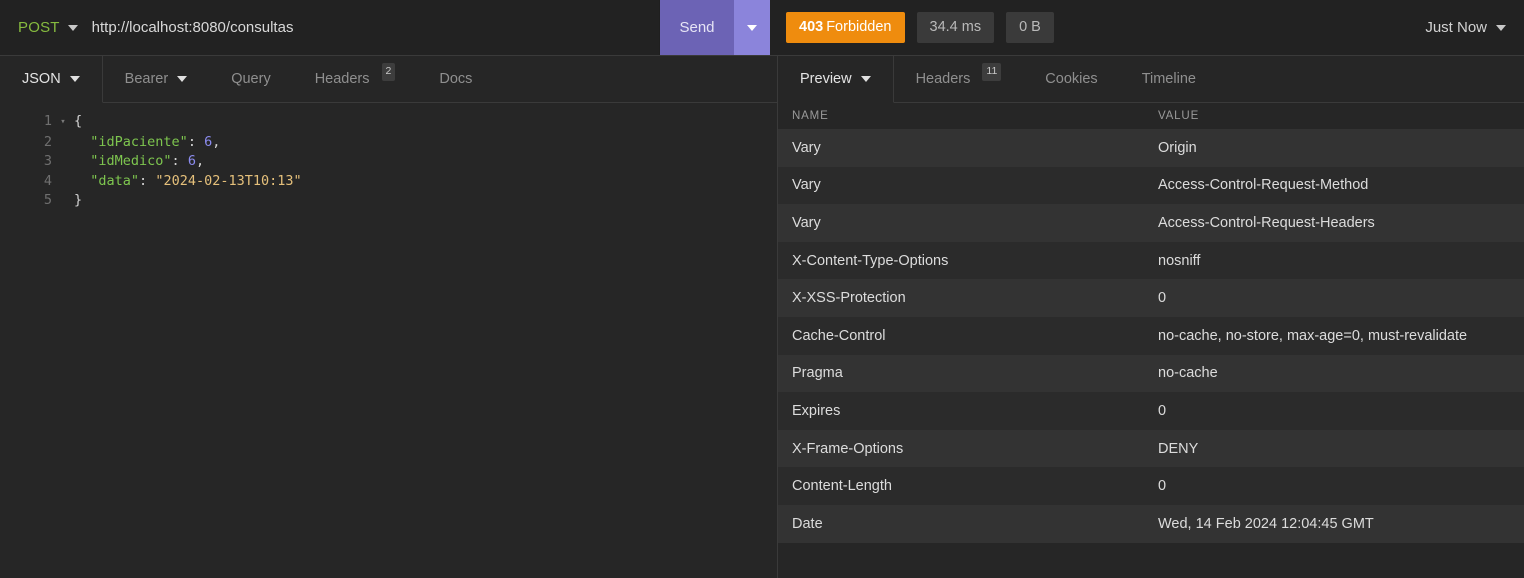 This screenshot has height=578, width=1524. I want to click on tab-timeline: Timeline, so click(1169, 79).